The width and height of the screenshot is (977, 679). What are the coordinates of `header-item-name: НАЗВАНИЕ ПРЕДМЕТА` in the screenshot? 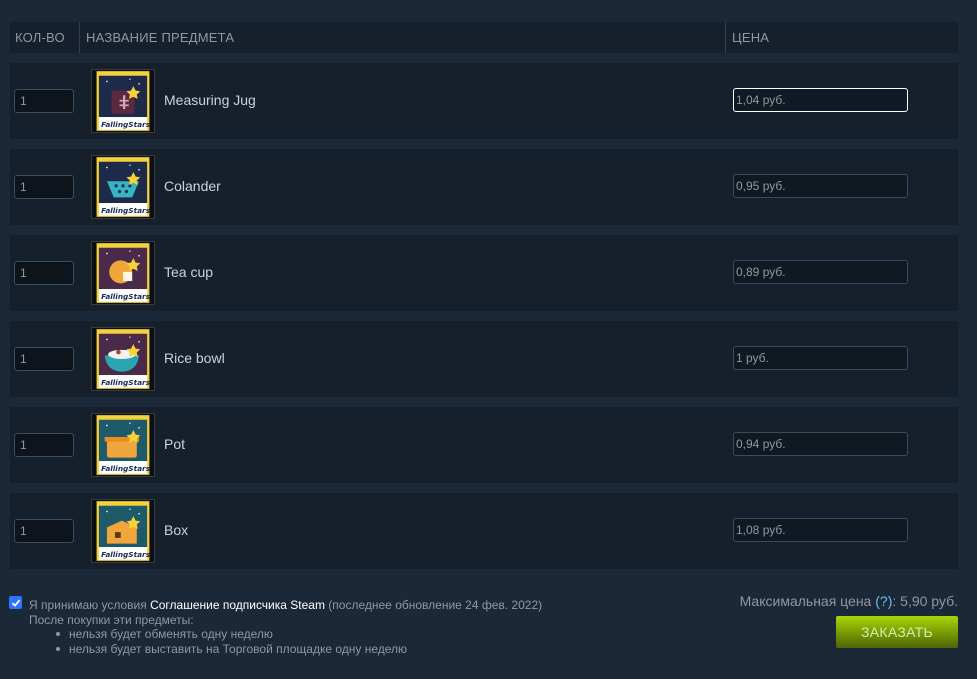 It's located at (403, 37).